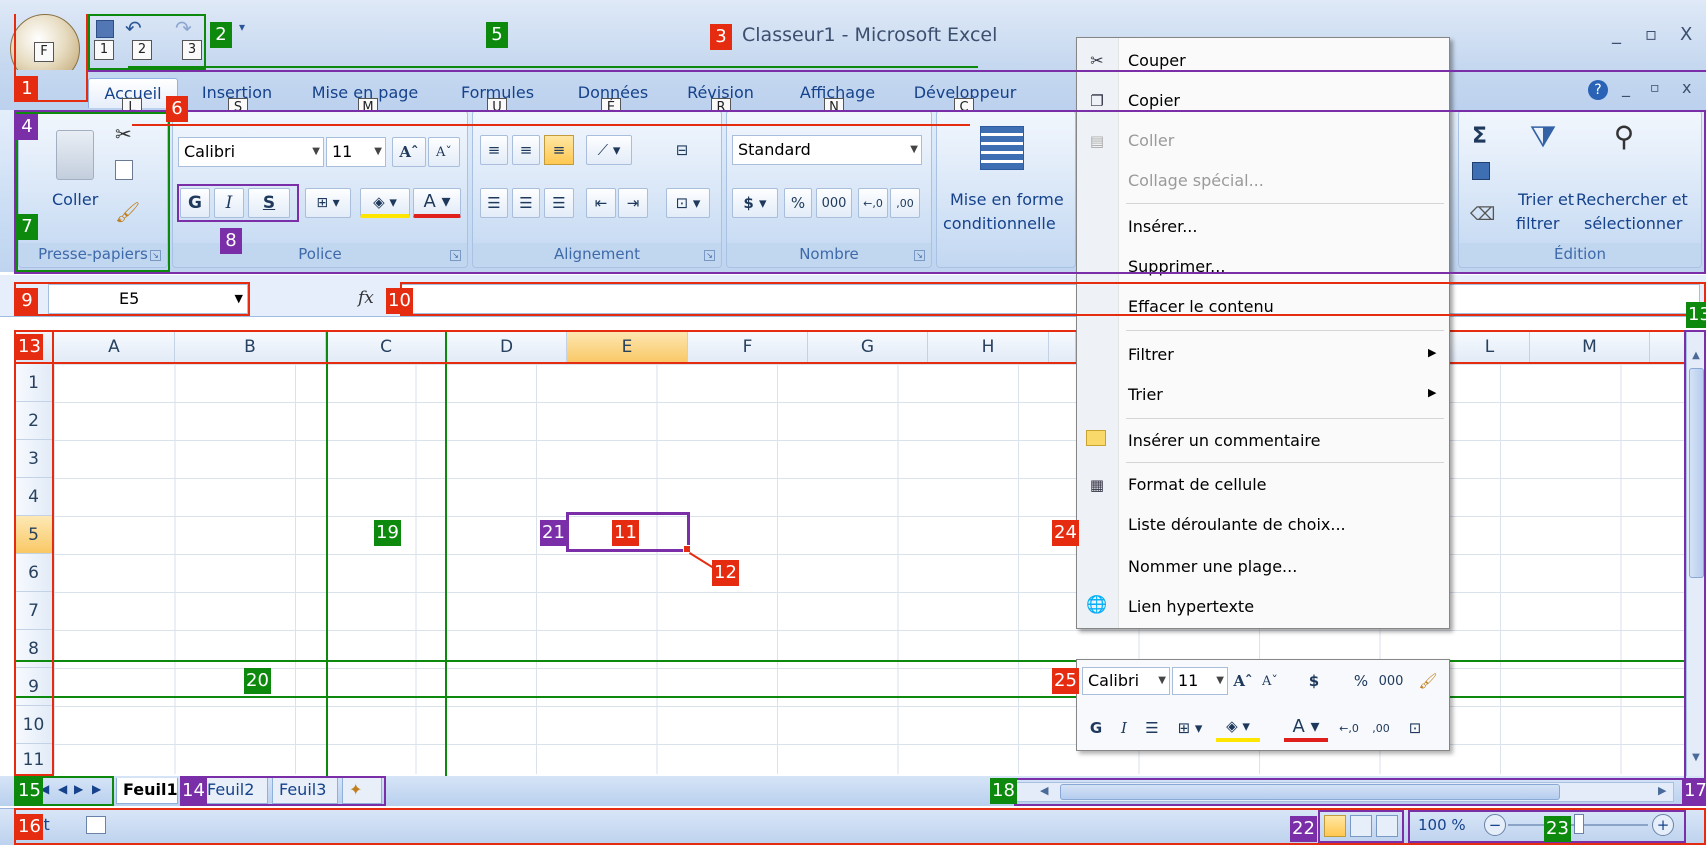  I want to click on mini-shrink-font-button: Aˇ, so click(1270, 681).